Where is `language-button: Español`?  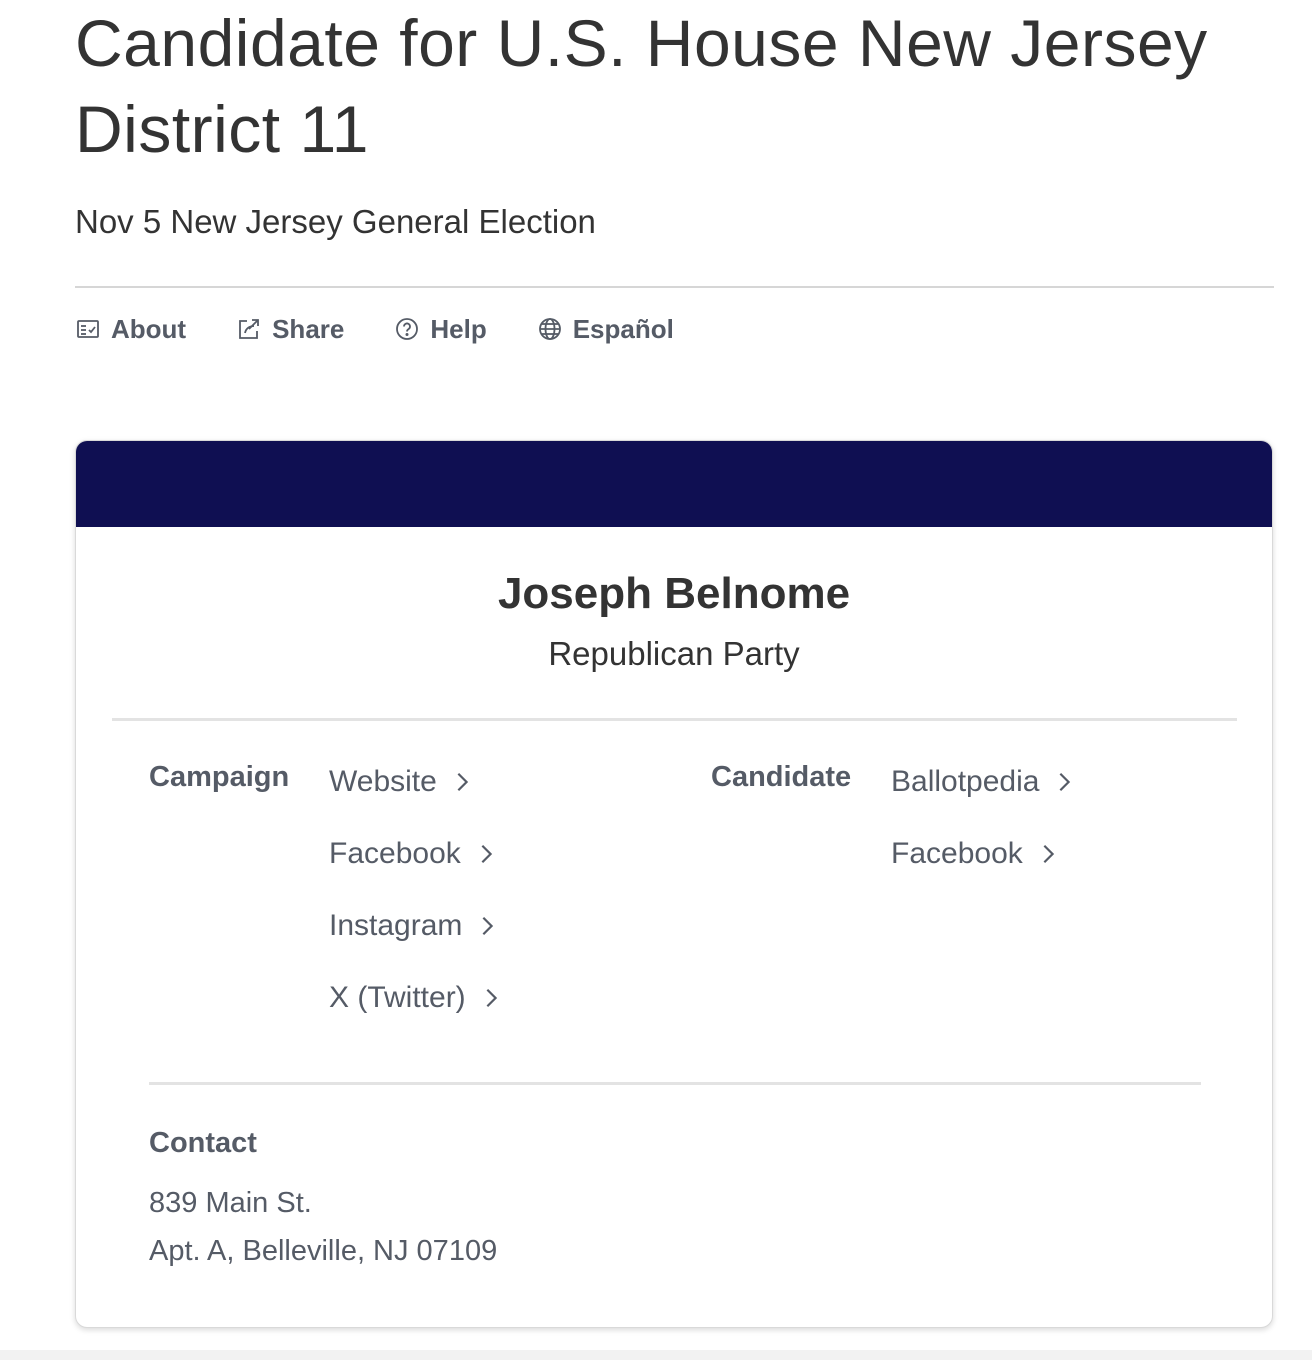
language-button: Español is located at coordinates (605, 329).